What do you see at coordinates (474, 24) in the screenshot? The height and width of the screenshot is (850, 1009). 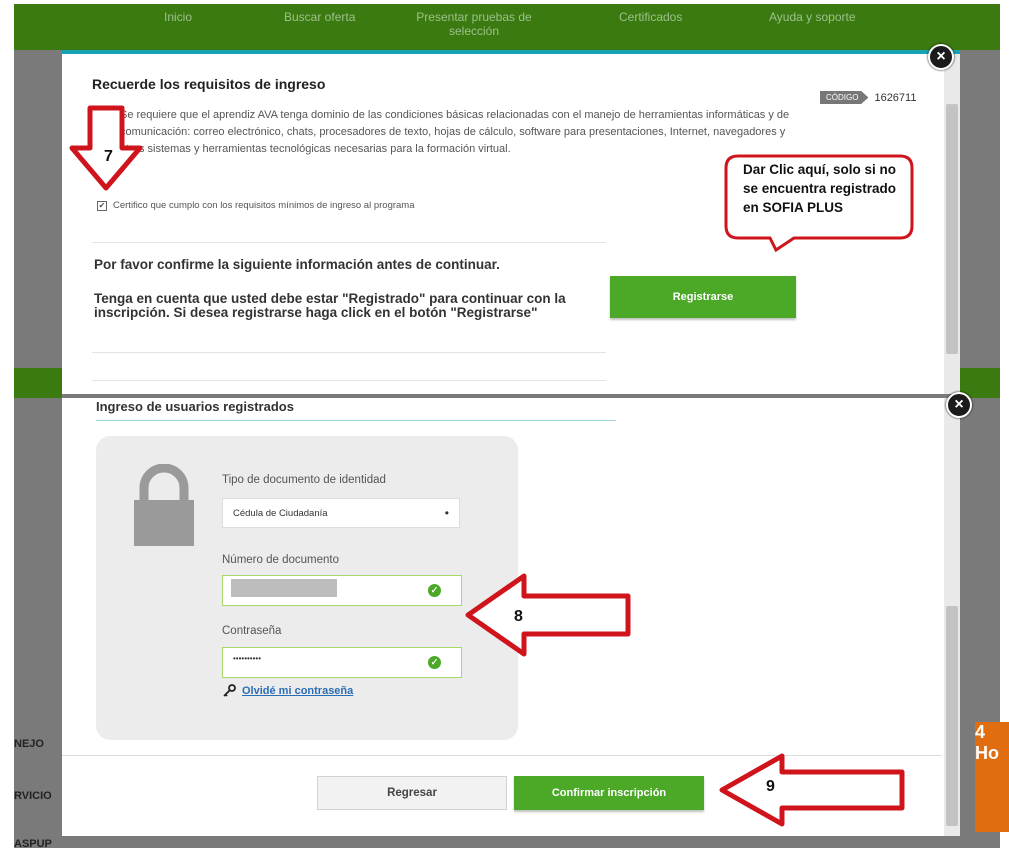 I see `nav-item-presentar-pruebas: Presentar pruebas de selección` at bounding box center [474, 24].